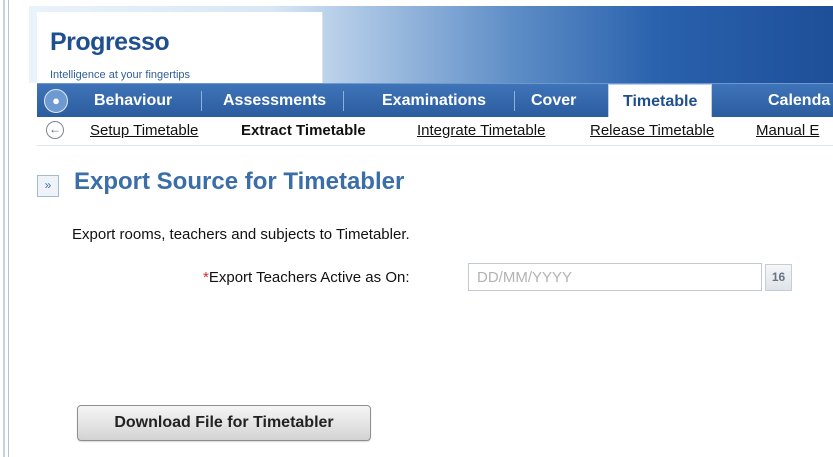  What do you see at coordinates (4, 228) in the screenshot?
I see `left-frame-rule` at bounding box center [4, 228].